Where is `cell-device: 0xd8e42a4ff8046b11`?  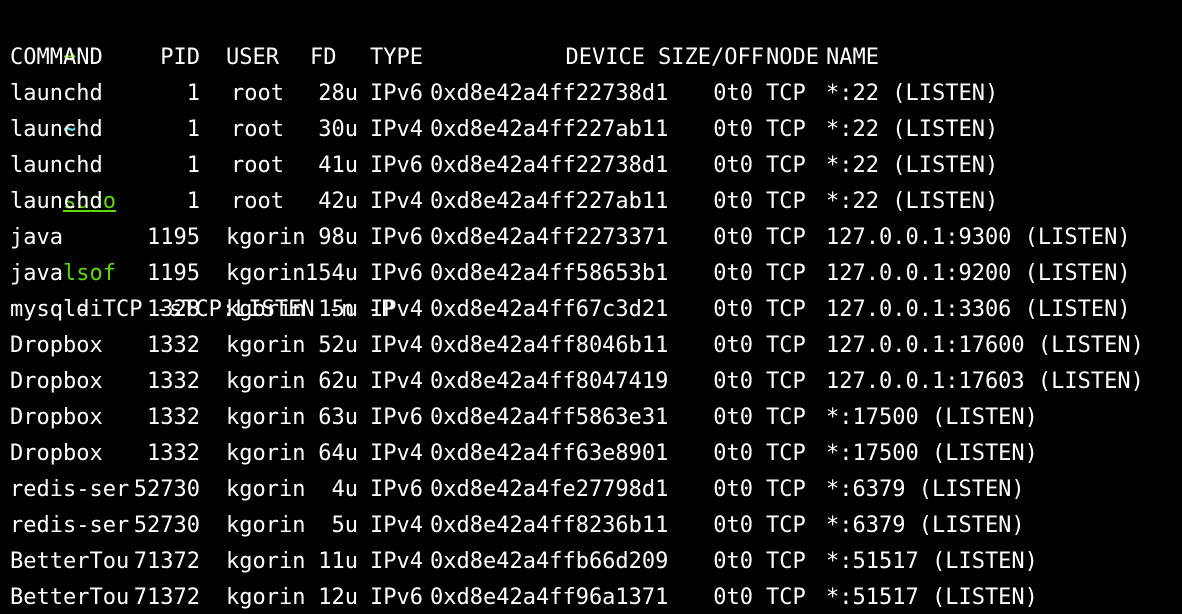 cell-device: 0xd8e42a4ff8046b11 is located at coordinates (549, 345).